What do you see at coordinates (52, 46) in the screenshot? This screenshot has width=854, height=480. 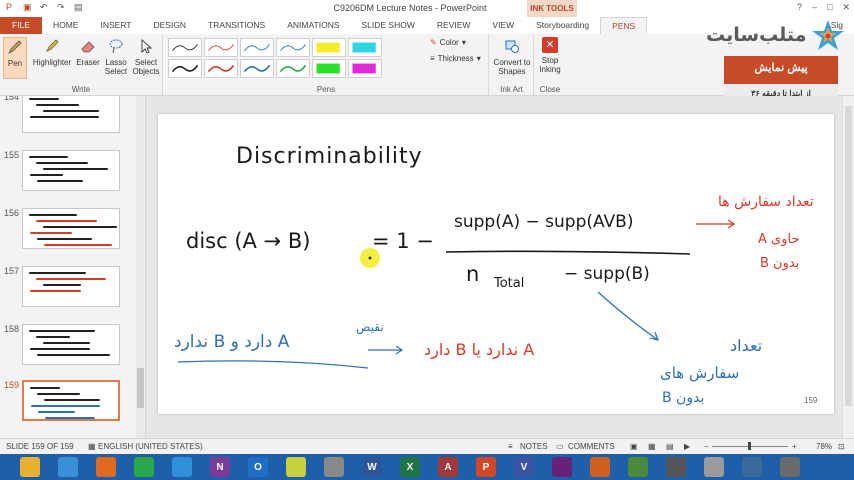 I see `highlighter-icon` at bounding box center [52, 46].